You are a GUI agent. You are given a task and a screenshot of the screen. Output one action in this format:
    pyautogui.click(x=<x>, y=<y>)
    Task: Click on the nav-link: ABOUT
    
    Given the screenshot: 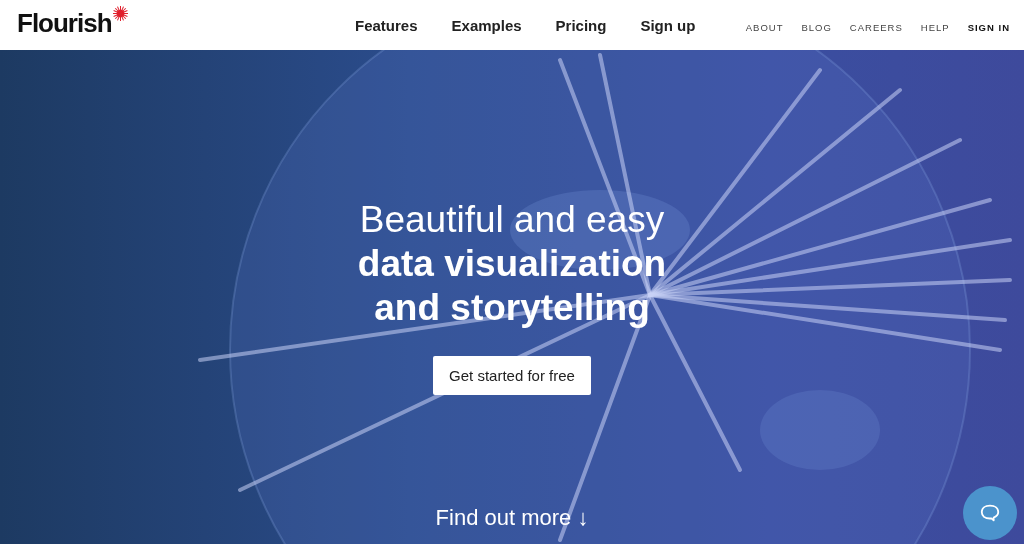 What is the action you would take?
    pyautogui.click(x=764, y=27)
    